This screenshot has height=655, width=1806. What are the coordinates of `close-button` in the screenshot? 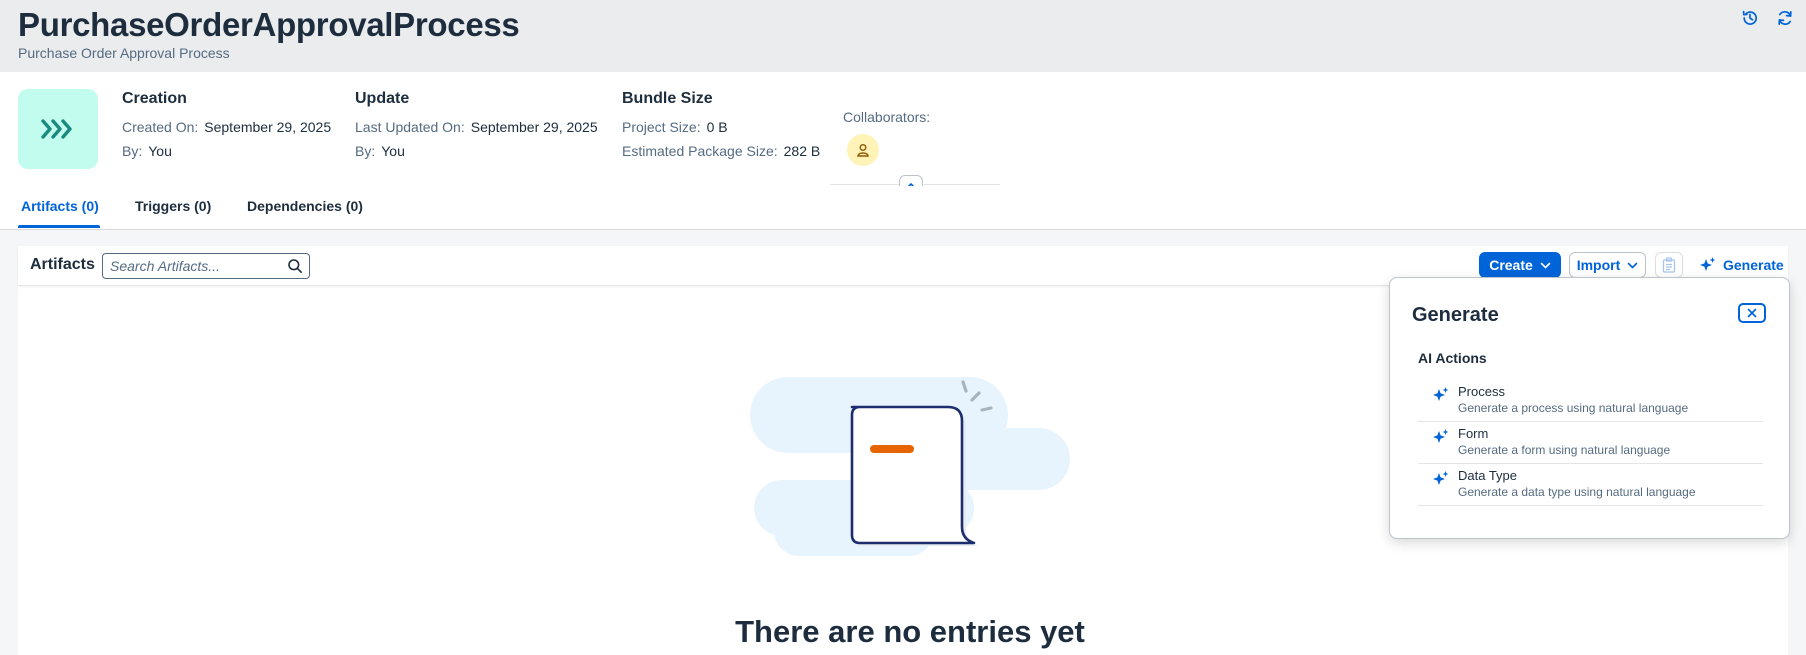 It's located at (1752, 313).